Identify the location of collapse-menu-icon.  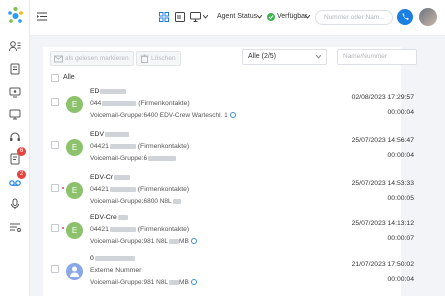
(42, 16).